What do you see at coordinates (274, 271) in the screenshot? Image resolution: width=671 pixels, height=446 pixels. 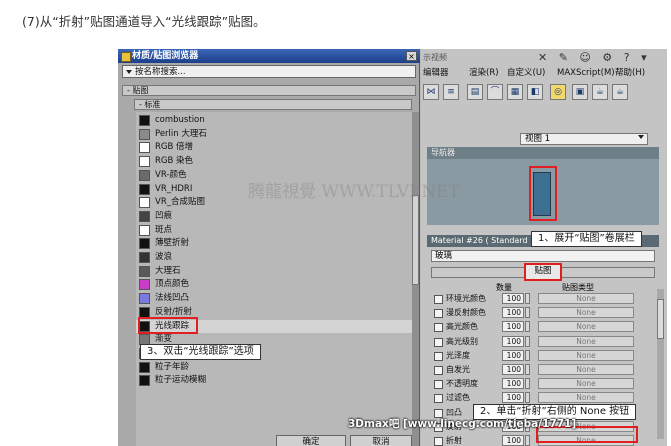 I see `list-item: 大理石` at bounding box center [274, 271].